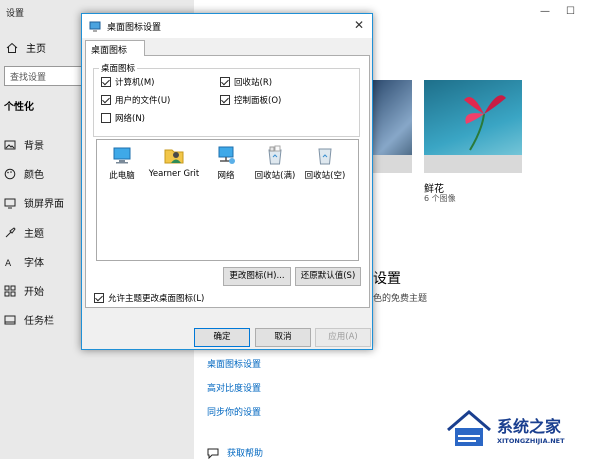 The image size is (600, 459). I want to click on checkbox-computer: 计算机(M), so click(127, 82).